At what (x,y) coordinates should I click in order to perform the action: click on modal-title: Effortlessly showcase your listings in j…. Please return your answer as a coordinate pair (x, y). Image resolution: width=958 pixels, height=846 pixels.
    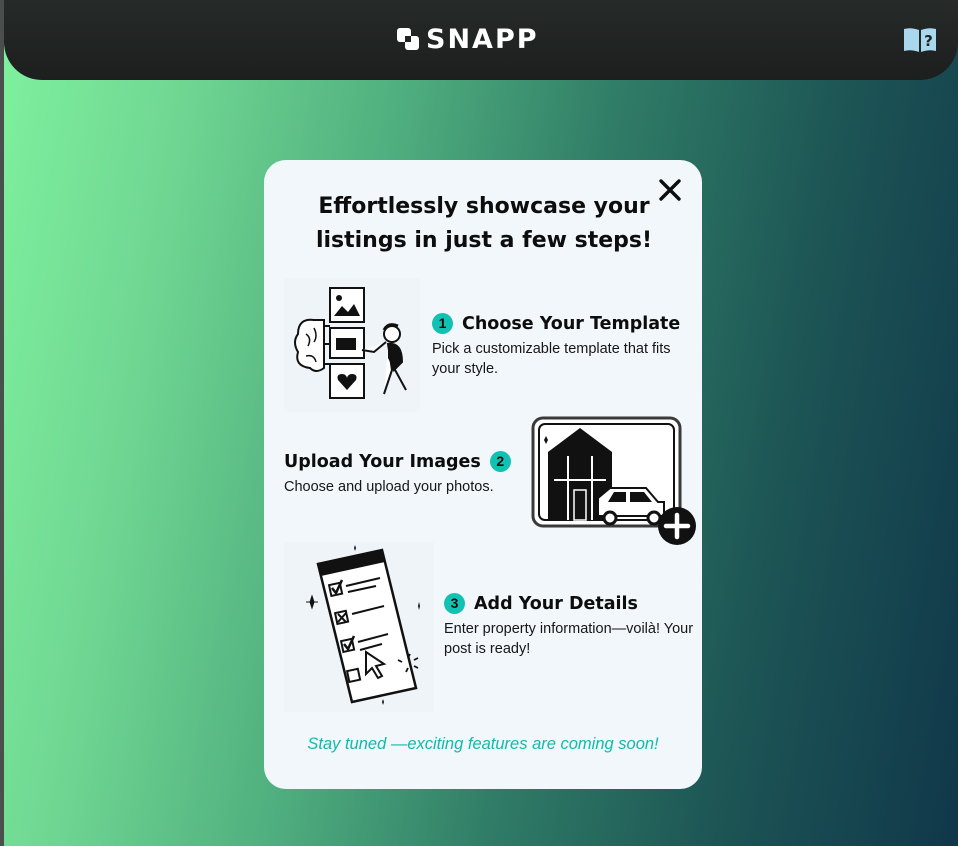
    Looking at the image, I should click on (484, 223).